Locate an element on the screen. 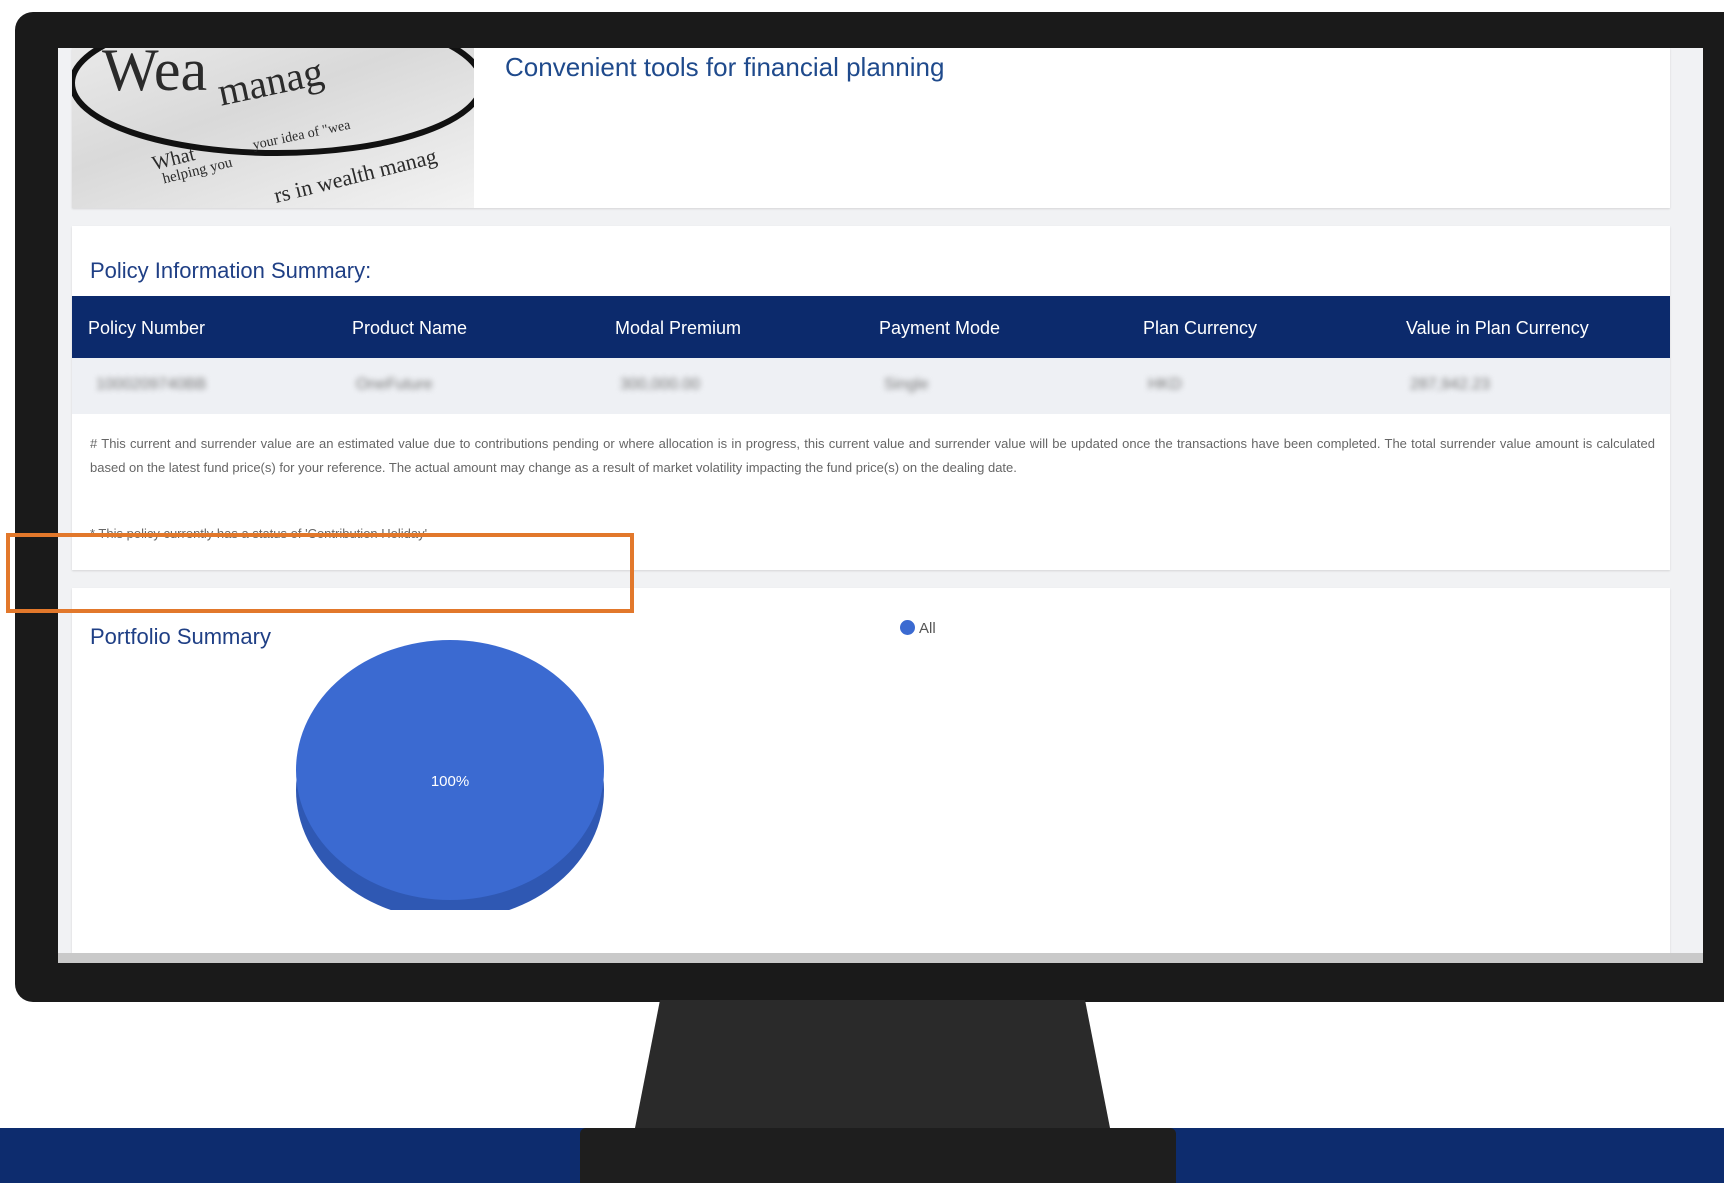  pie-data-label: 100% is located at coordinates (450, 781).